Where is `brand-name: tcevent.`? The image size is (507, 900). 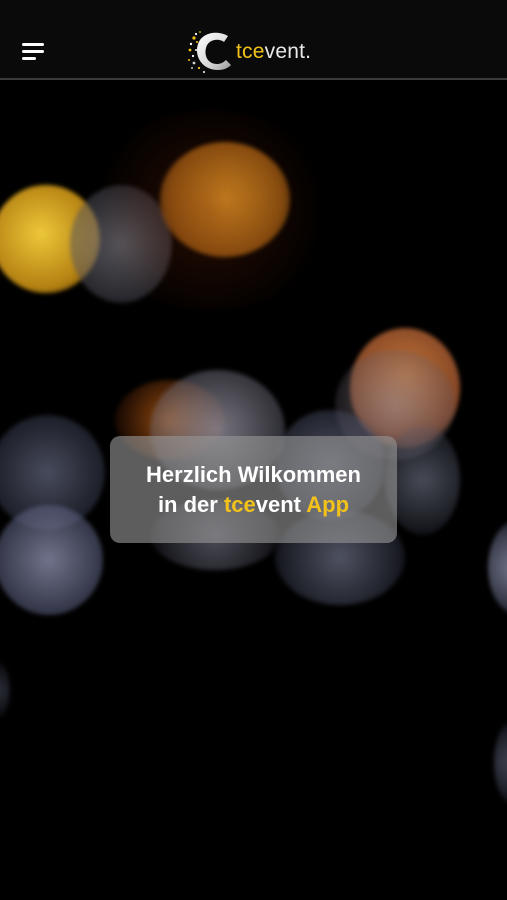 brand-name: tcevent. is located at coordinates (273, 52).